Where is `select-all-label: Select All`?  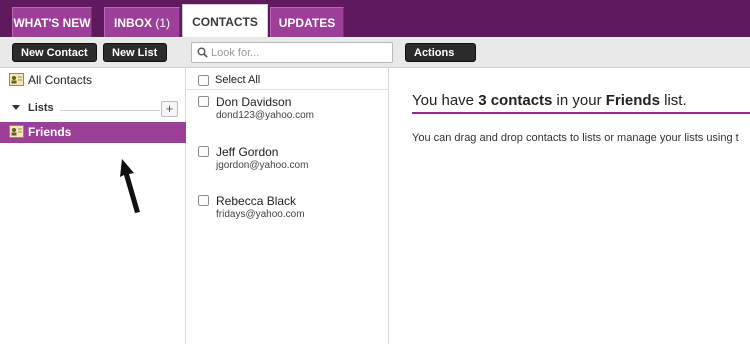 select-all-label: Select All is located at coordinates (238, 80).